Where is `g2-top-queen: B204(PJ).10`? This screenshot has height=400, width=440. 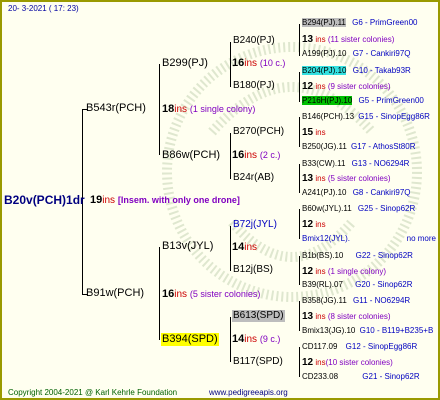 g2-top-queen: B204(PJ).10 is located at coordinates (324, 70).